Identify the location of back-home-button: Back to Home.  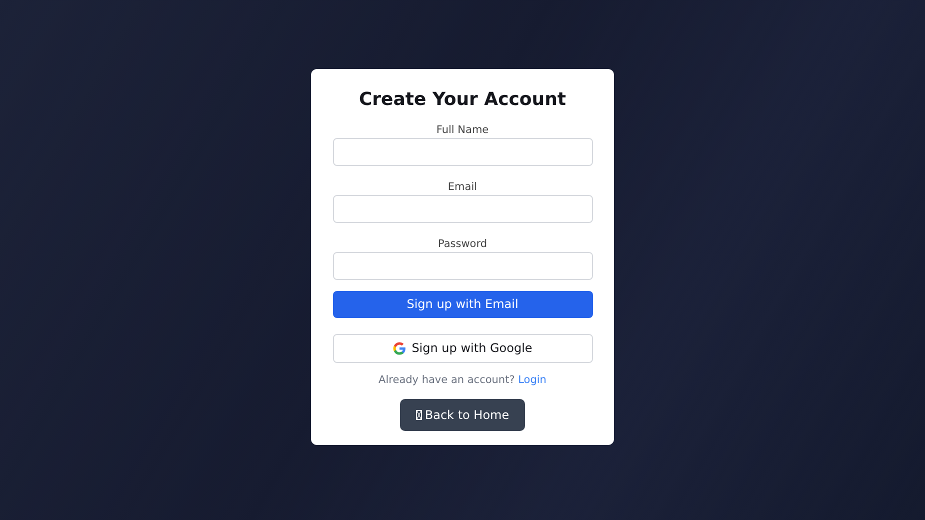
(463, 414).